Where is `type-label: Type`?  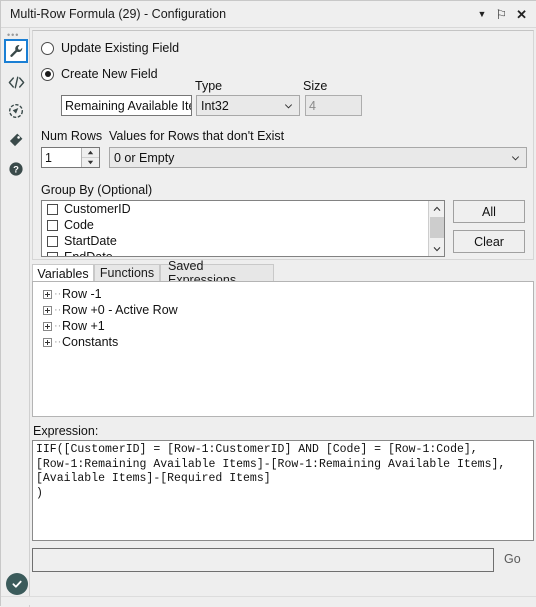 type-label: Type is located at coordinates (209, 86).